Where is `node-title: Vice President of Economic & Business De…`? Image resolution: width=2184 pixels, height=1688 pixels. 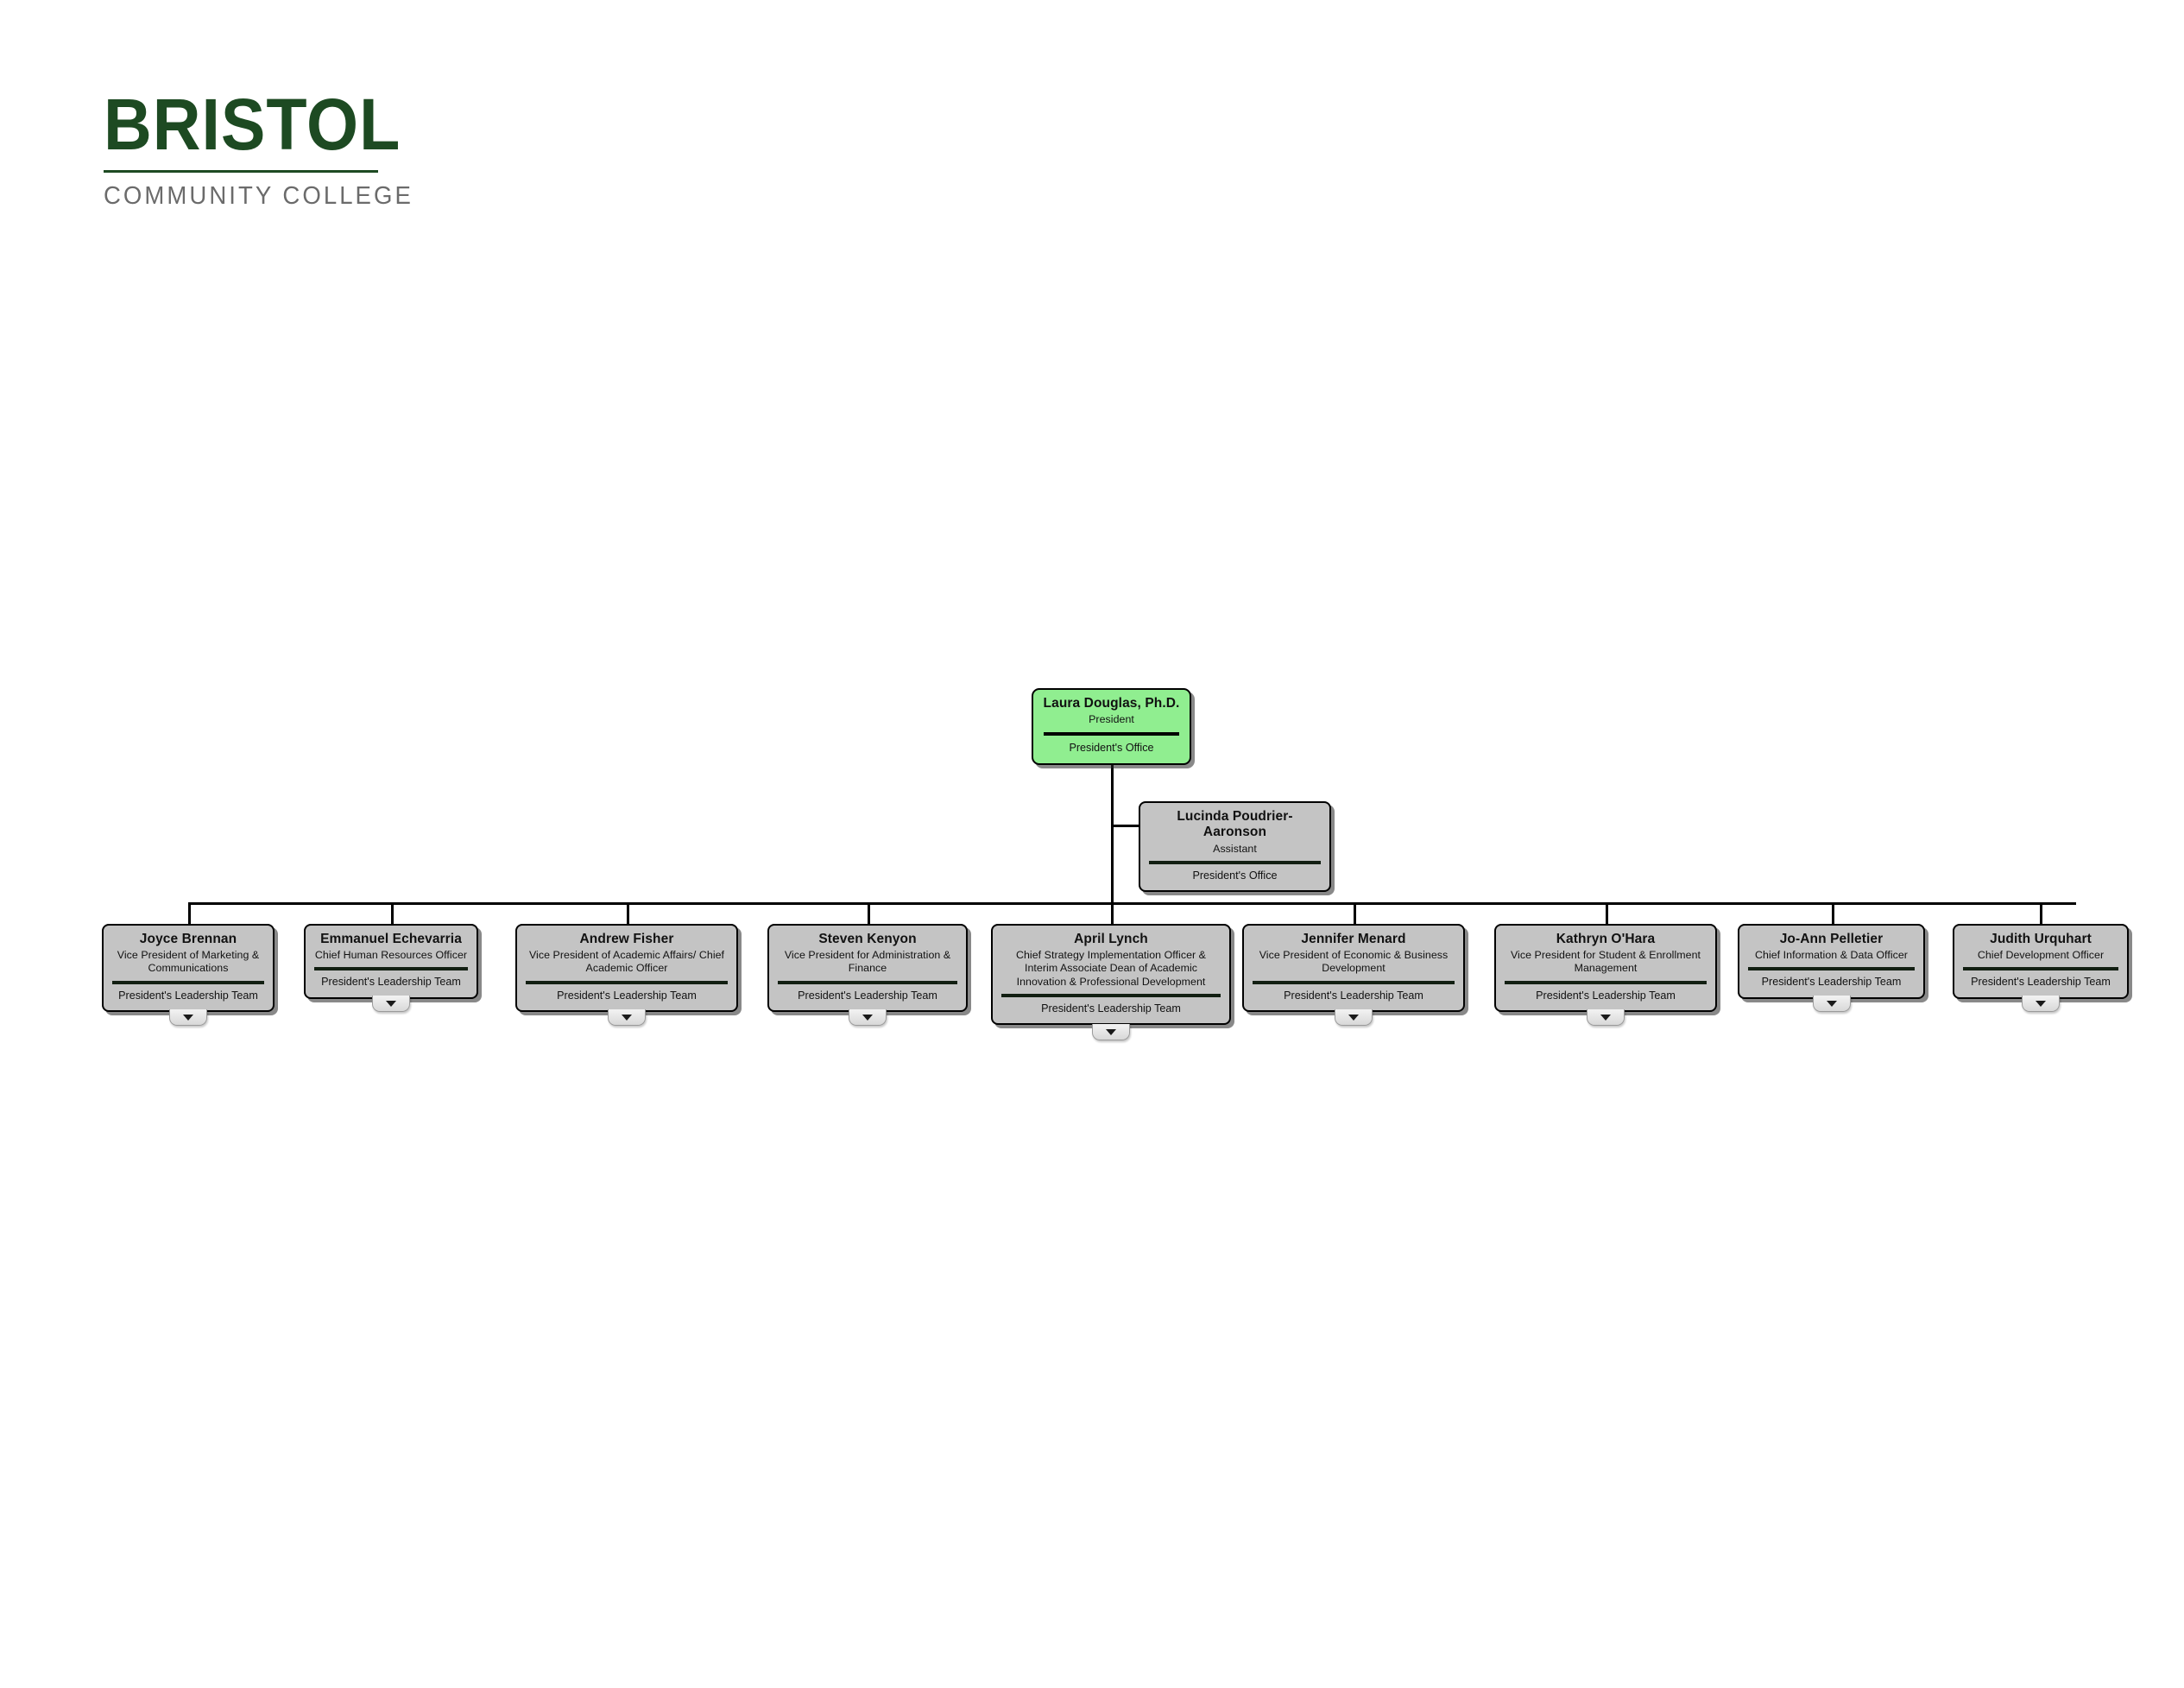 node-title: Vice President of Economic & Business De… is located at coordinates (1354, 962).